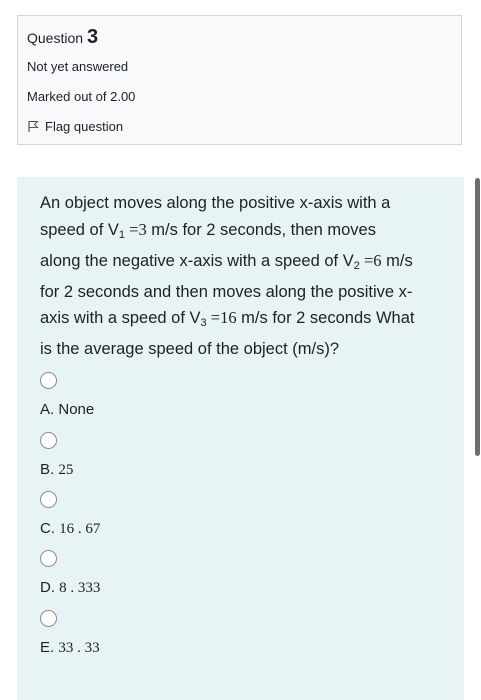  I want to click on flag-icon, so click(33, 126).